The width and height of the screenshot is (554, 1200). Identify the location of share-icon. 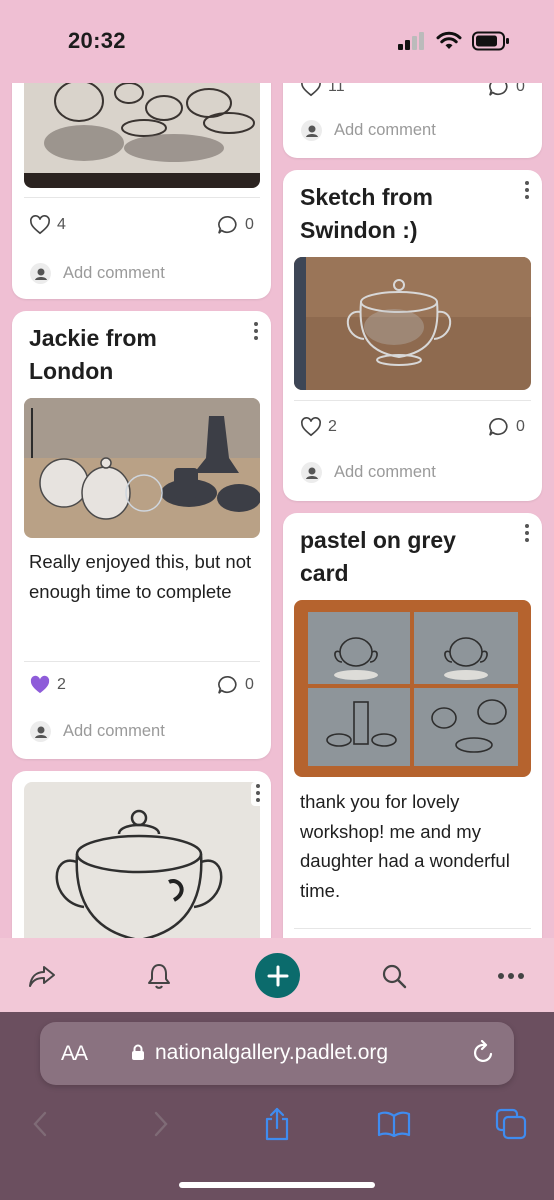
(42, 976).